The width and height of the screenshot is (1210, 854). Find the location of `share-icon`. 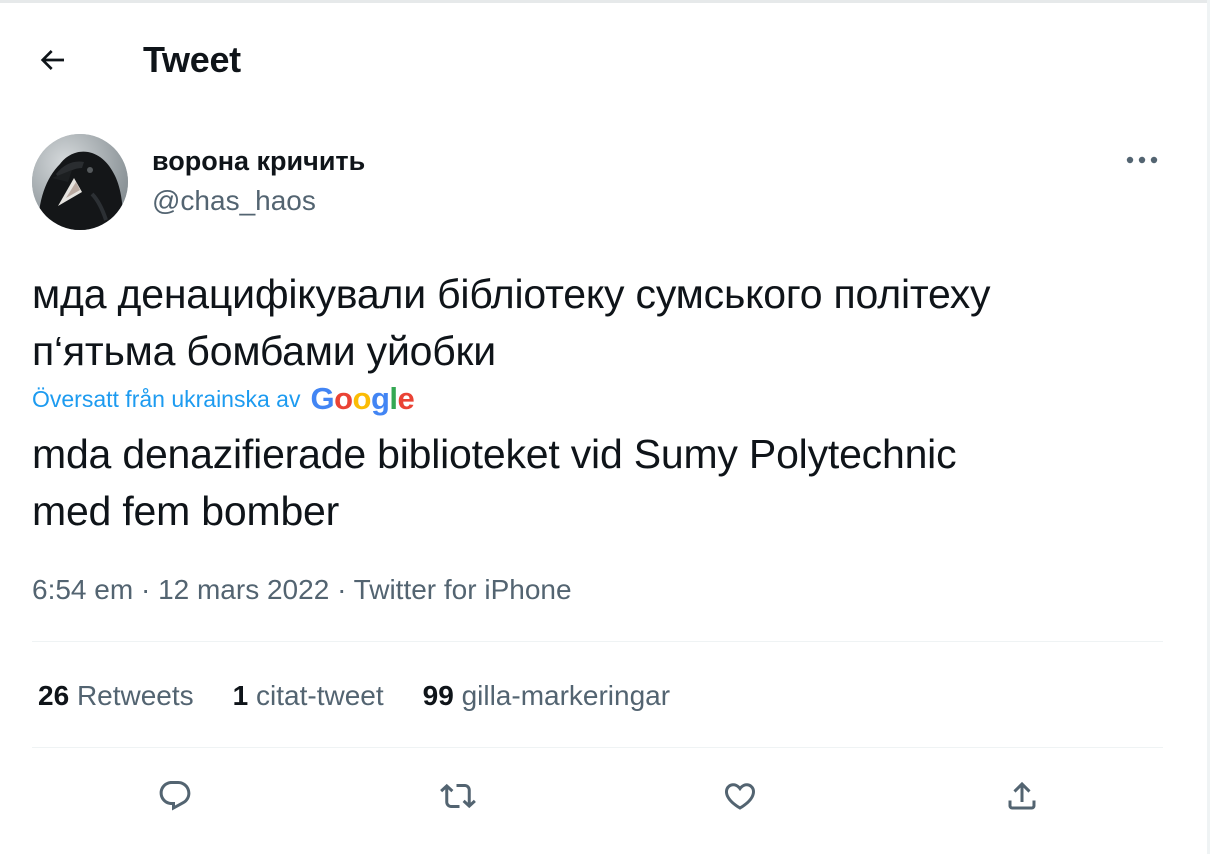

share-icon is located at coordinates (1022, 795).